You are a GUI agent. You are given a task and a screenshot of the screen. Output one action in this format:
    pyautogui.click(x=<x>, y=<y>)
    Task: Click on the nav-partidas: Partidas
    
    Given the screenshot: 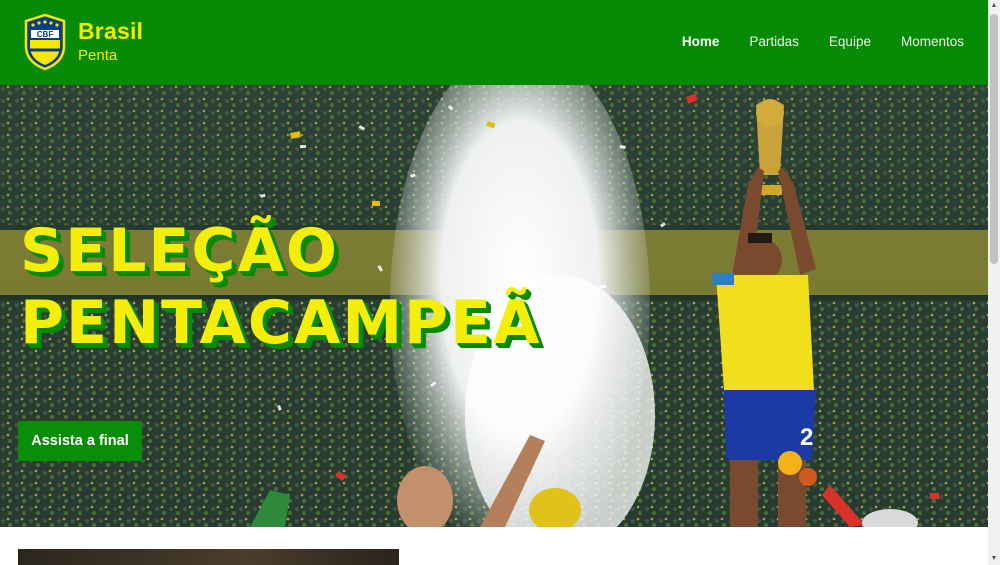 What is the action you would take?
    pyautogui.click(x=774, y=41)
    